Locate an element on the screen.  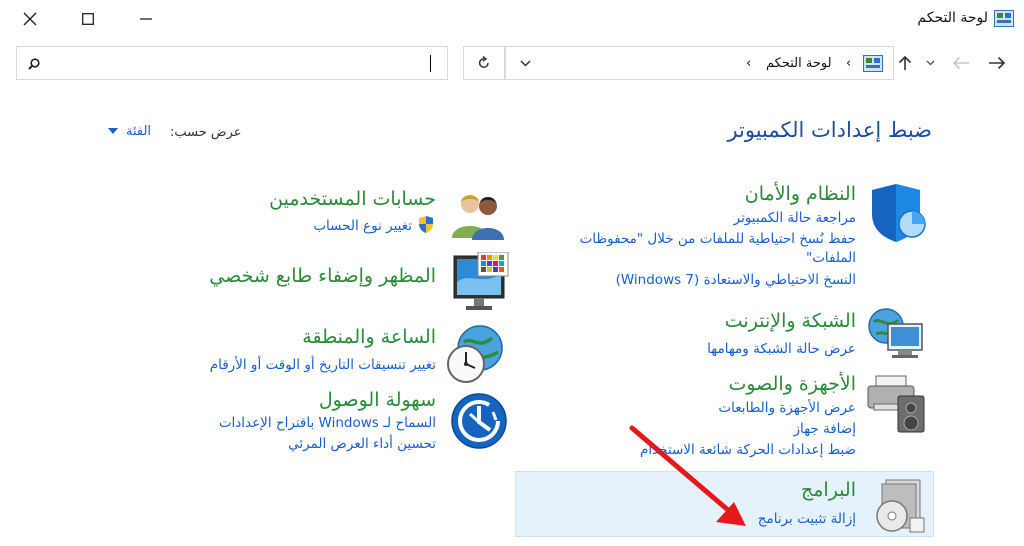
user-accounts-icon is located at coordinates (478, 216).